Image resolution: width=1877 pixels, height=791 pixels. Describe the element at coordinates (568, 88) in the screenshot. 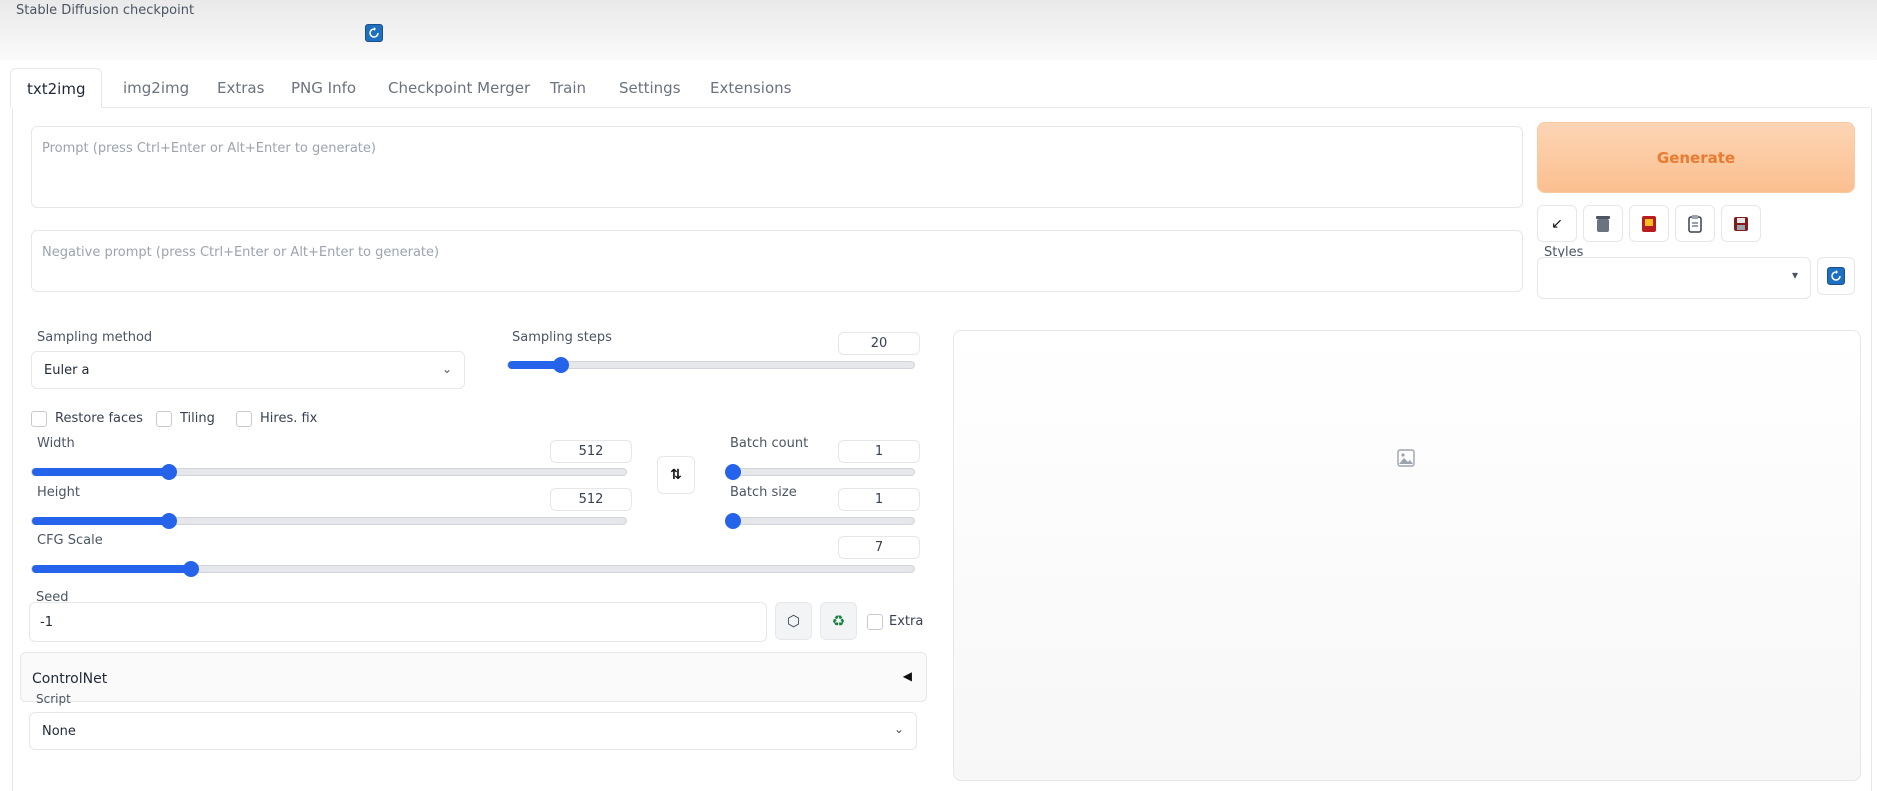

I see `tab-train: Train` at that location.